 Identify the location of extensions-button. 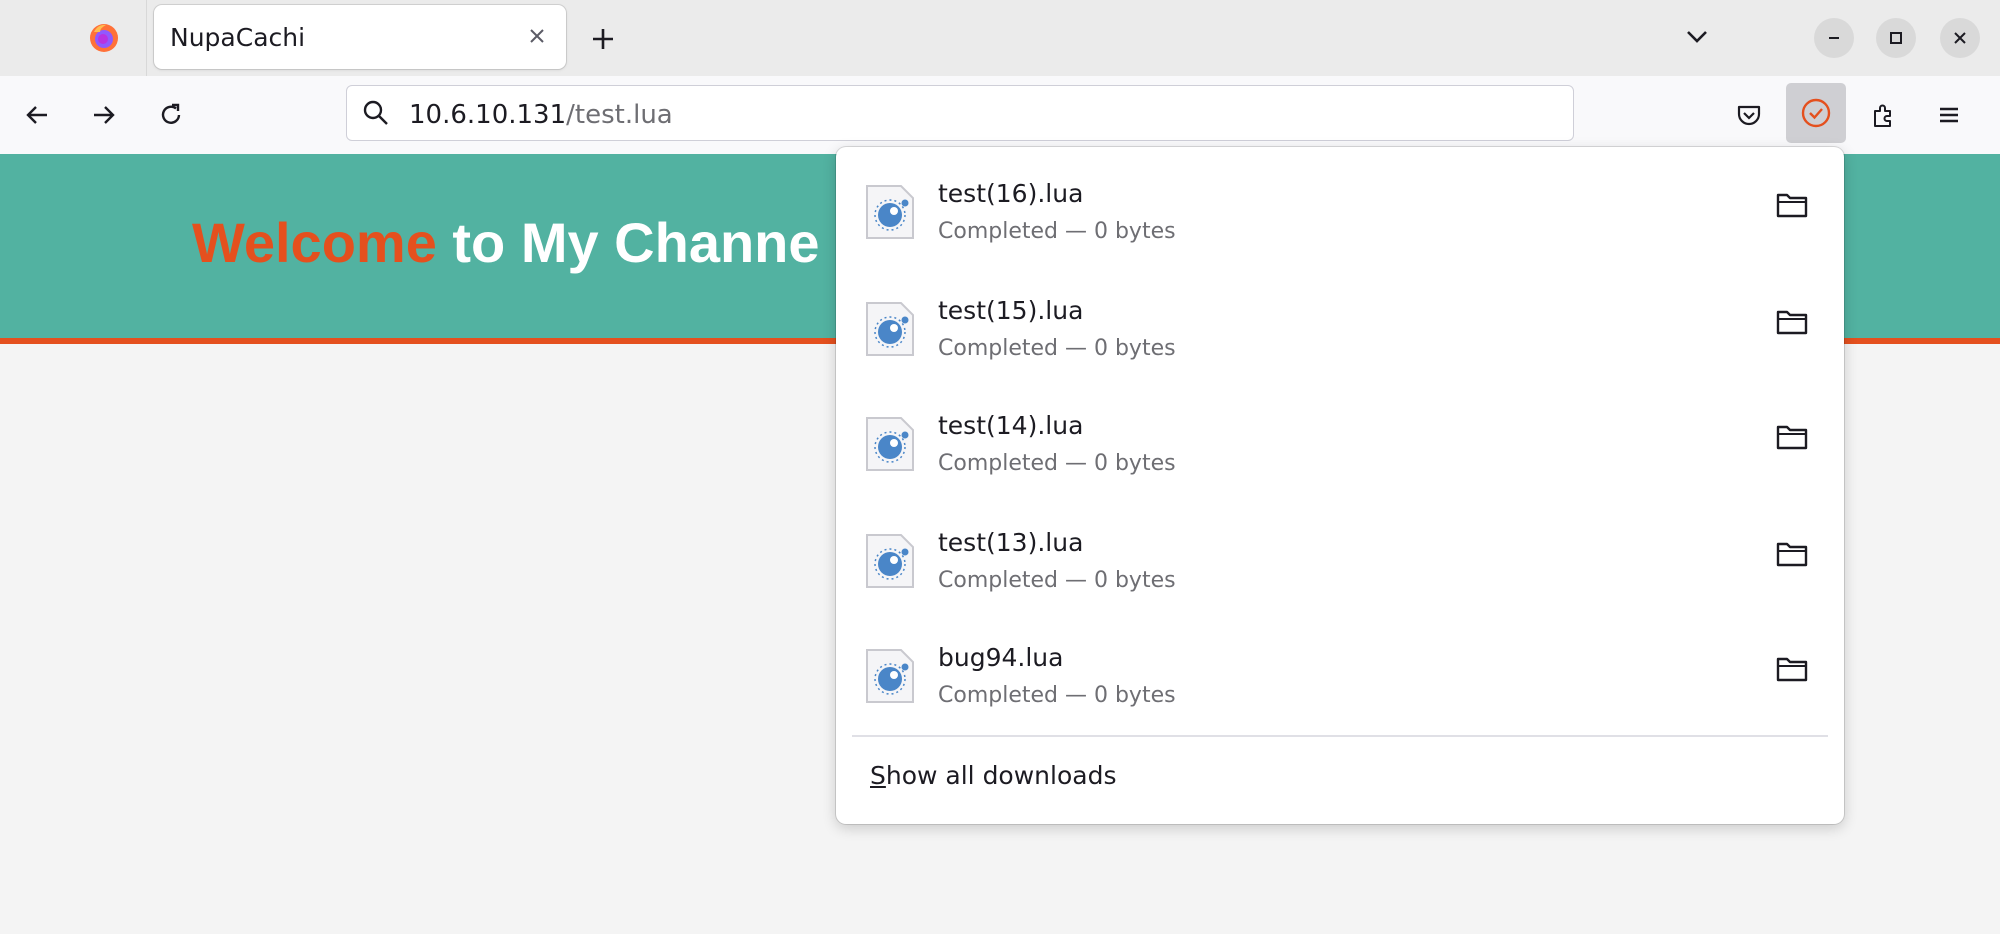
(1883, 115).